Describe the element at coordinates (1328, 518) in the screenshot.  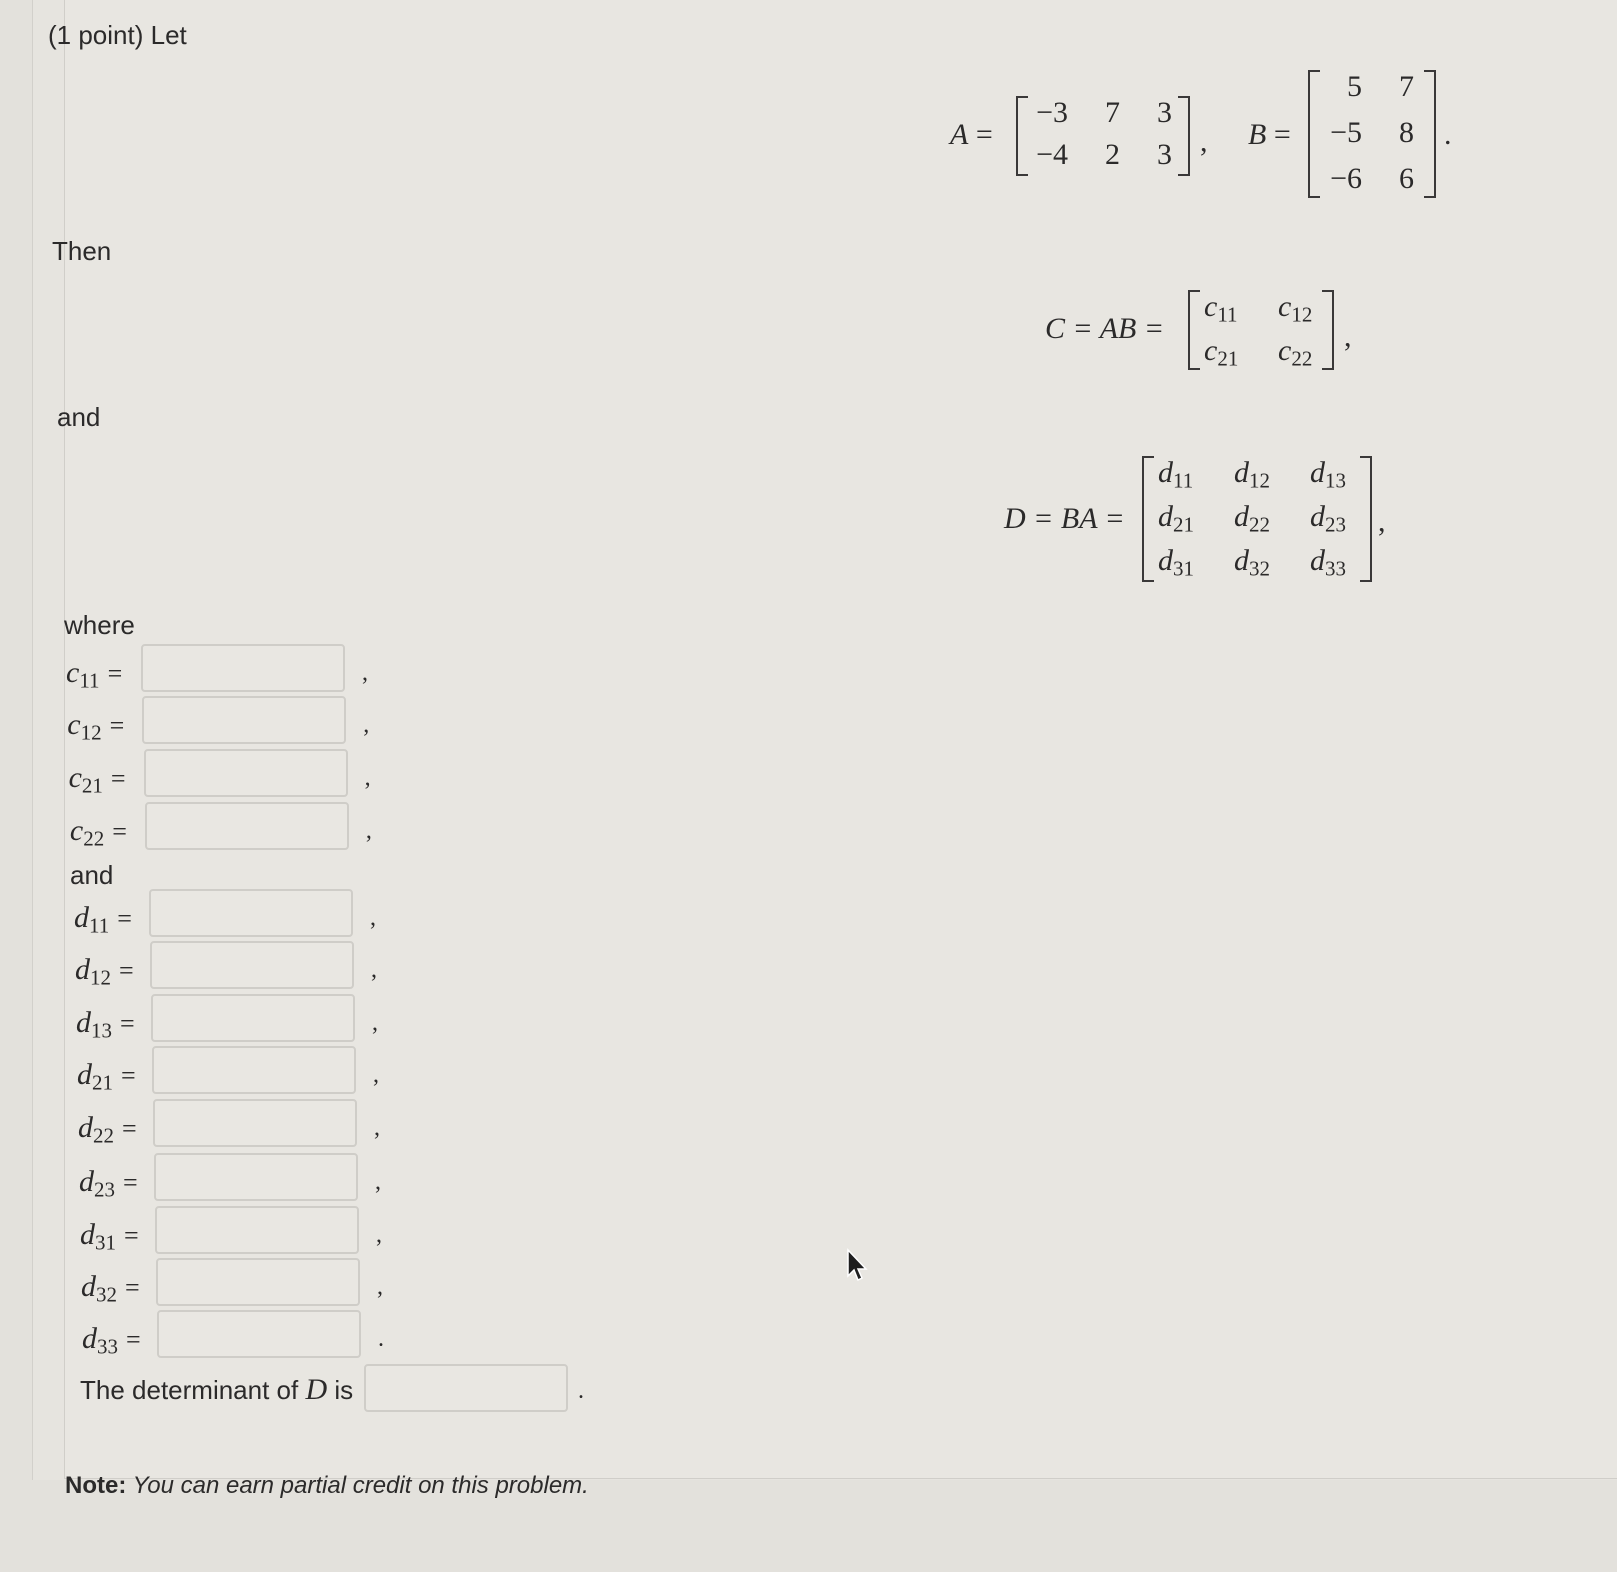
I see `matrix-entry: d23` at that location.